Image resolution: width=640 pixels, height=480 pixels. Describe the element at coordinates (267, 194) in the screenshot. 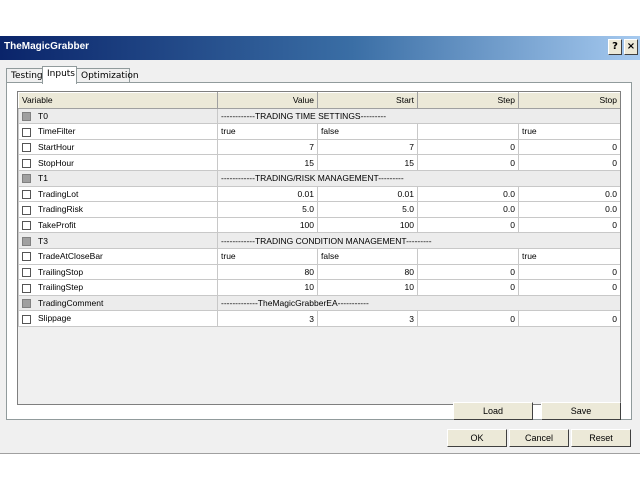

I see `value-cell: 0.01` at that location.